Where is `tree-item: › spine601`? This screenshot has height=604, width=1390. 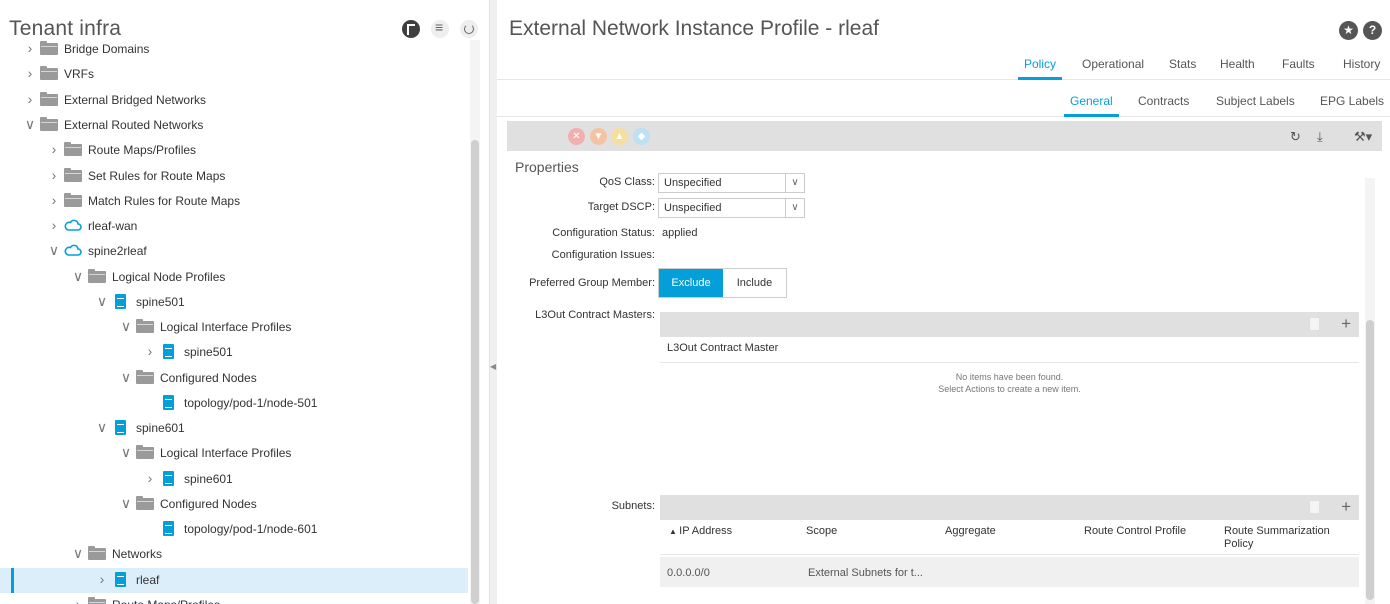 tree-item: › spine601 is located at coordinates (234, 479).